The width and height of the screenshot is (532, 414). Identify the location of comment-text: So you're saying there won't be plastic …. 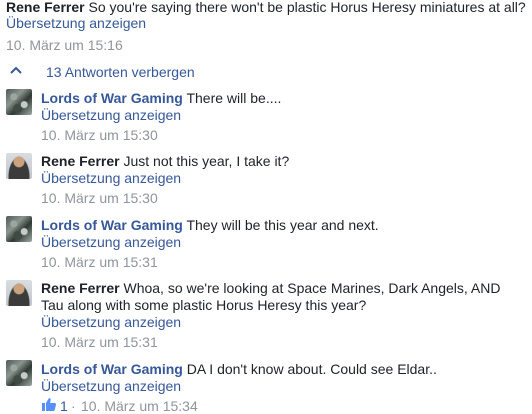
(307, 7).